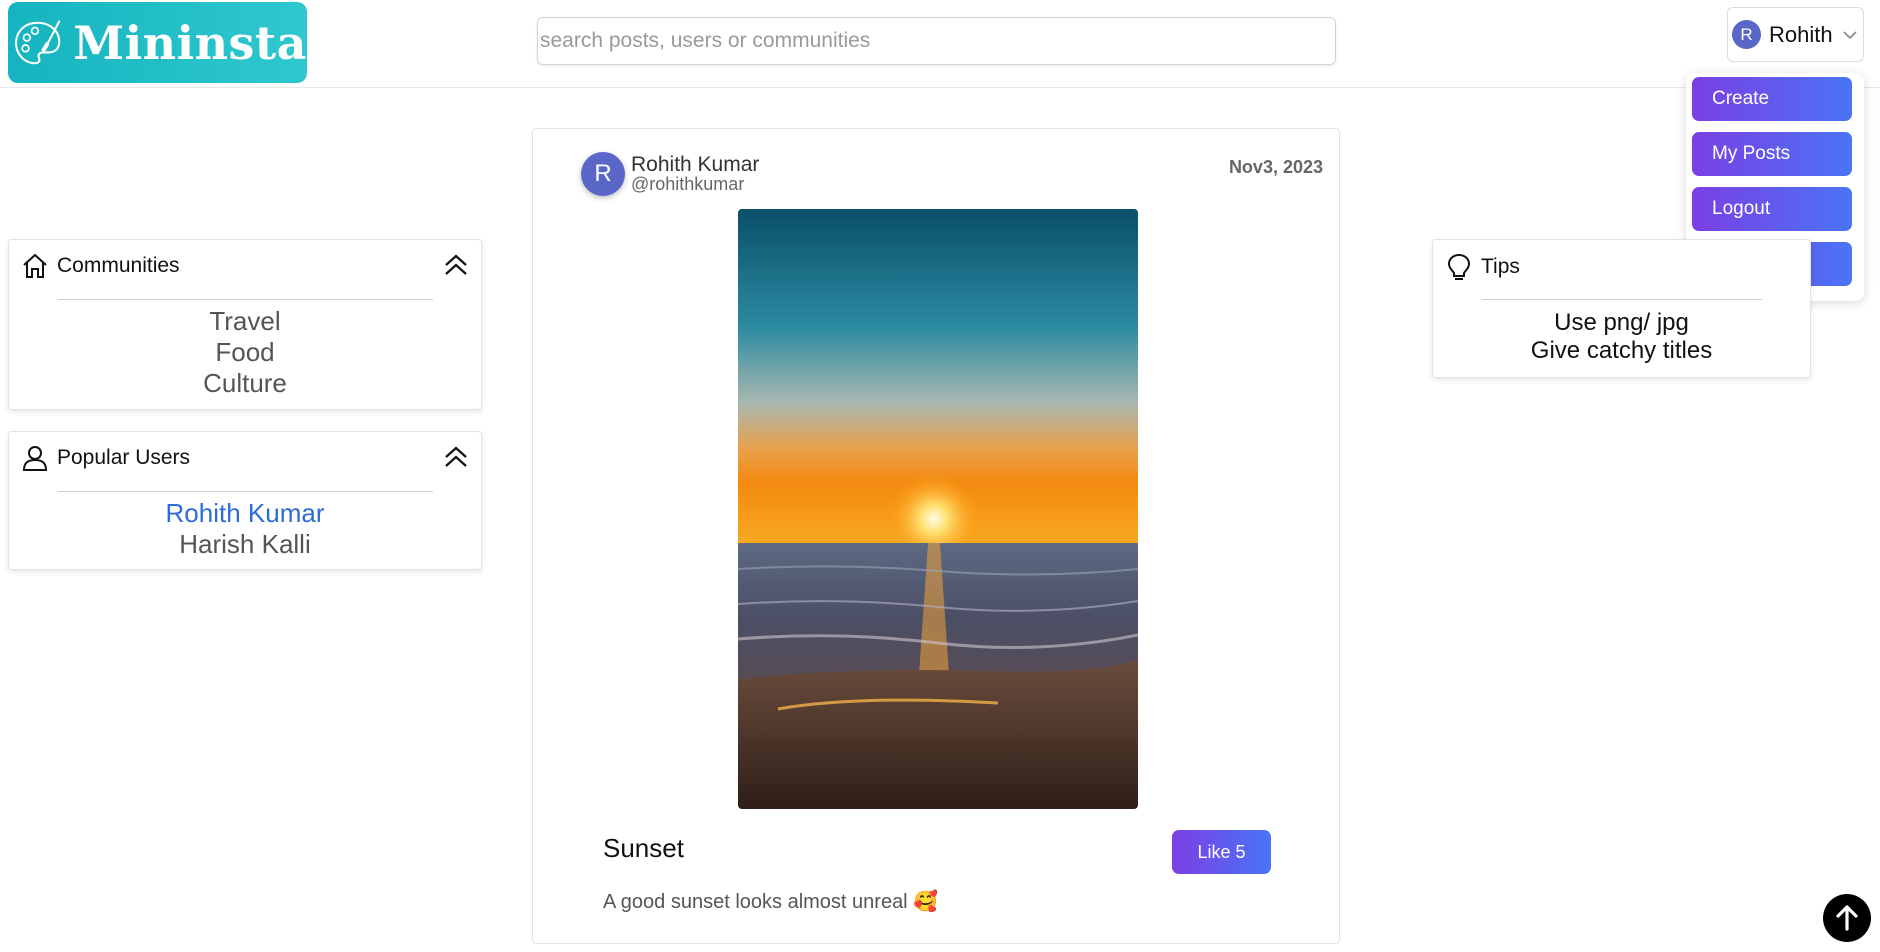  What do you see at coordinates (771, 902) in the screenshot?
I see `post-description: A good sunset looks almost unreal 🥰` at bounding box center [771, 902].